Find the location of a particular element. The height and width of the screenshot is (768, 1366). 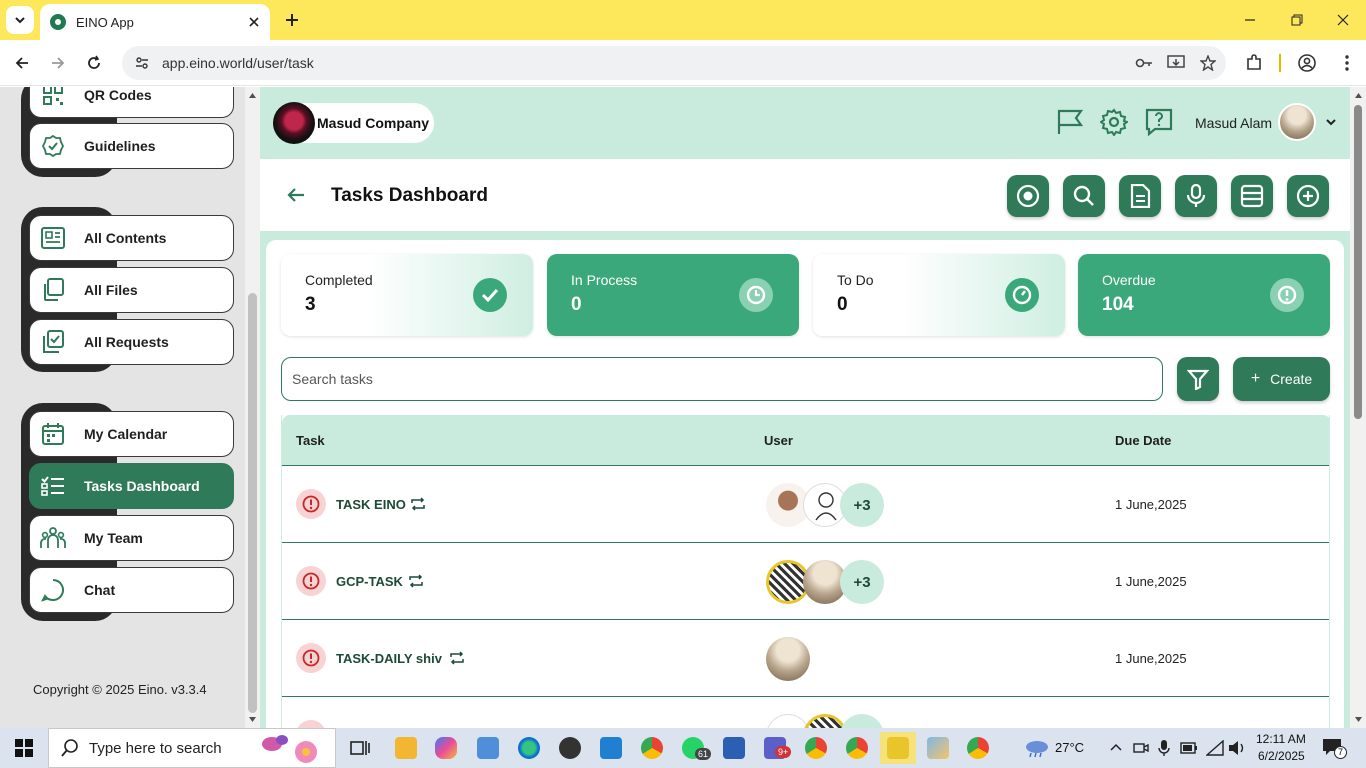

sidebar-item-tasks-dashboard: Tasks Dashboard is located at coordinates (131, 486).